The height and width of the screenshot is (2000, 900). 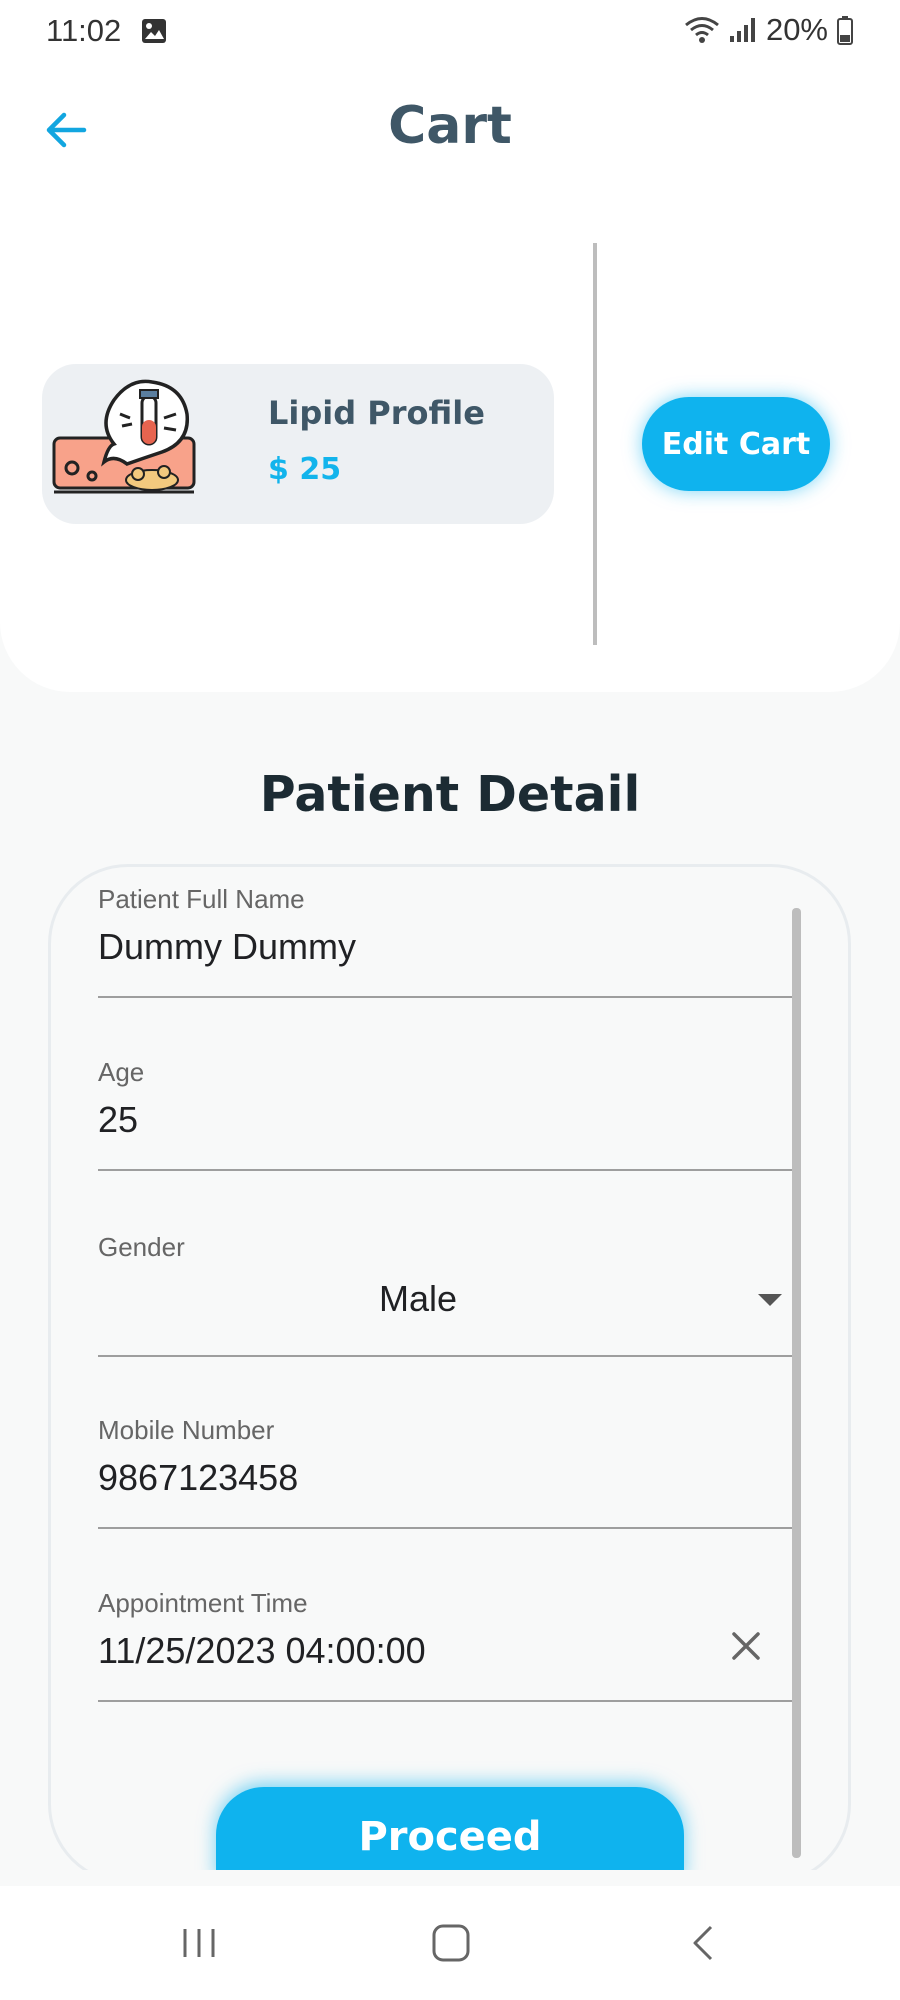 I want to click on page-title: Cart, so click(x=450, y=126).